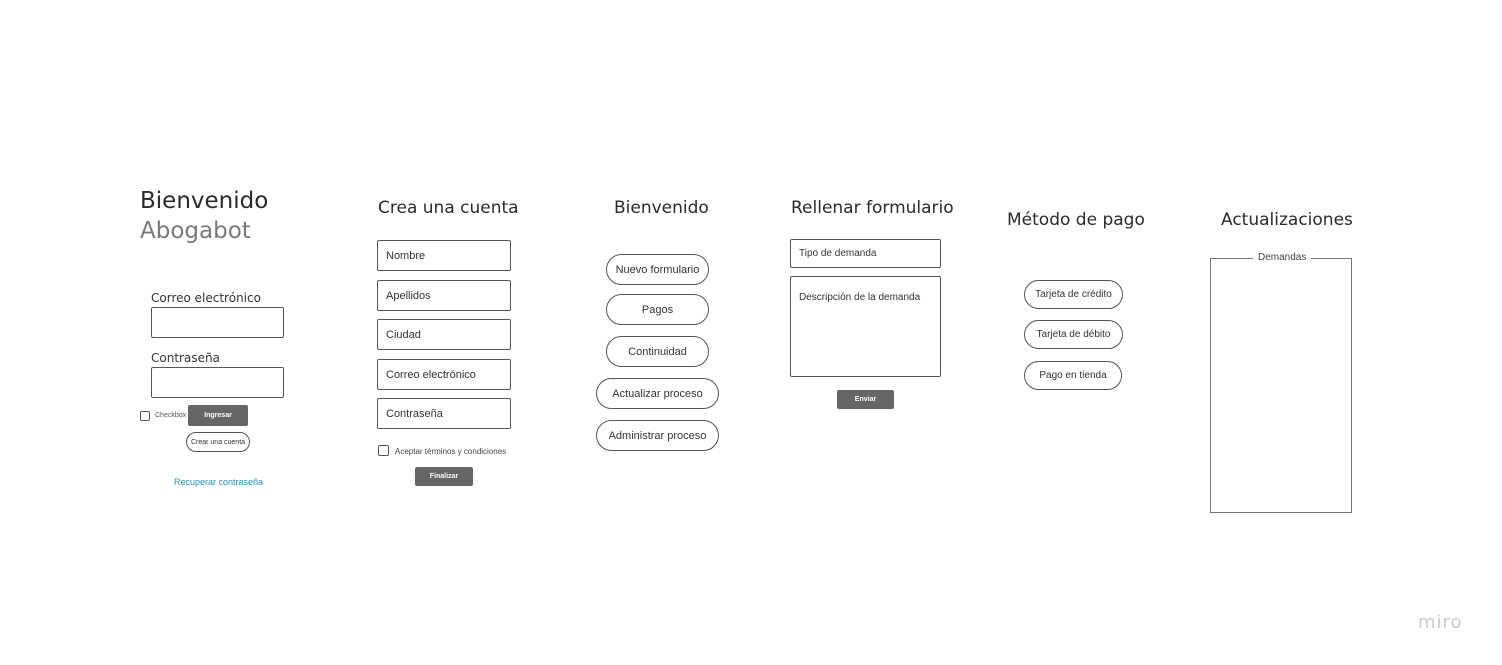 The image size is (1502, 665). What do you see at coordinates (383, 450) in the screenshot?
I see `terms-checkbox` at bounding box center [383, 450].